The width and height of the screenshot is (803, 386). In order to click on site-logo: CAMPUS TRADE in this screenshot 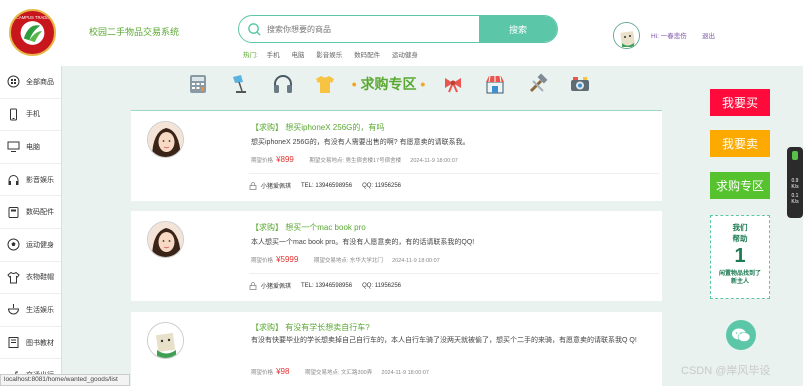, I will do `click(32, 32)`.